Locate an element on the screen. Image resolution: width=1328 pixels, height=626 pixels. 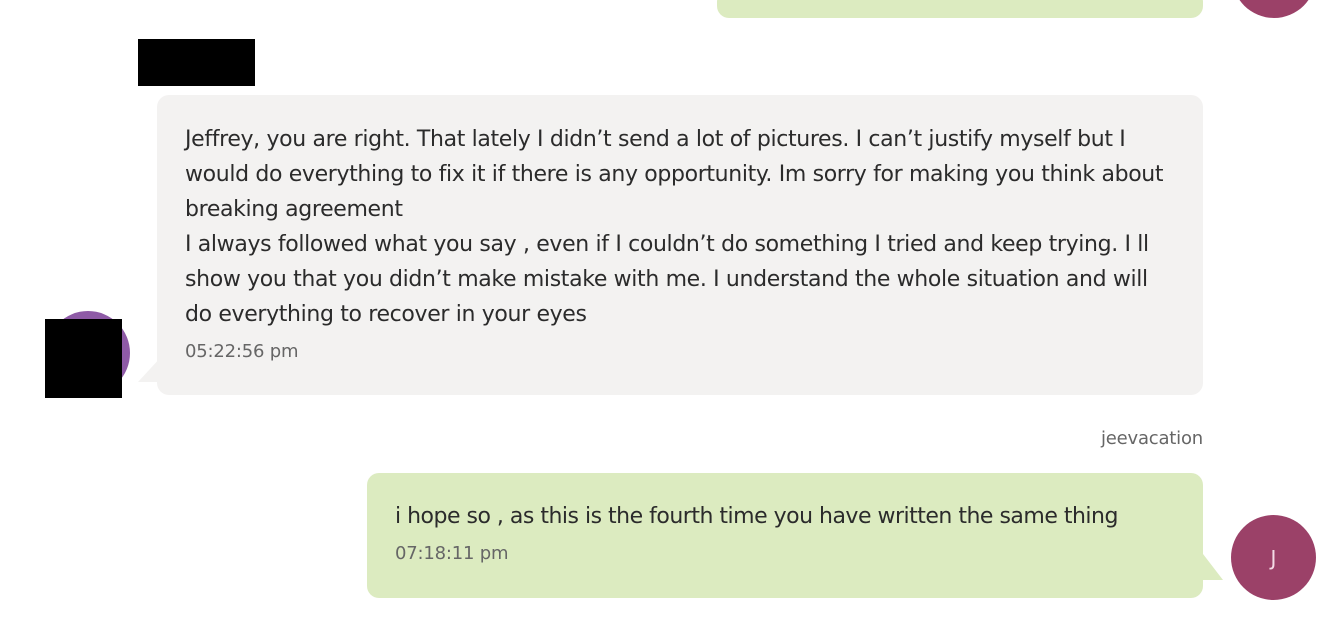
incoming-message-time: 05:22:56 pm is located at coordinates (242, 351).